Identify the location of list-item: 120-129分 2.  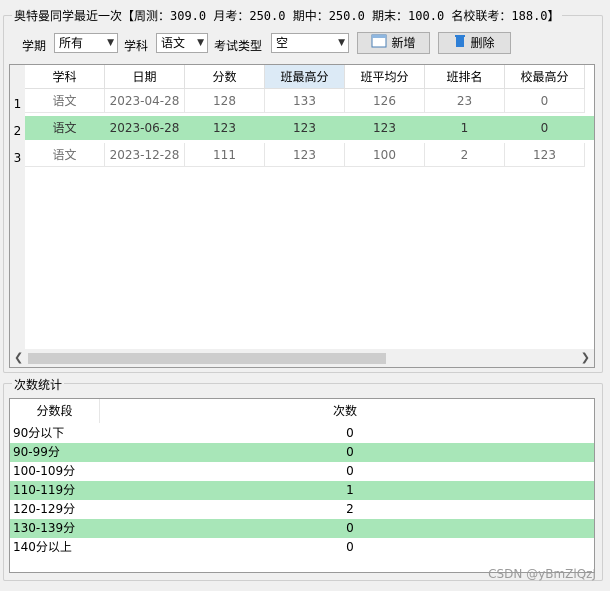
(302, 509).